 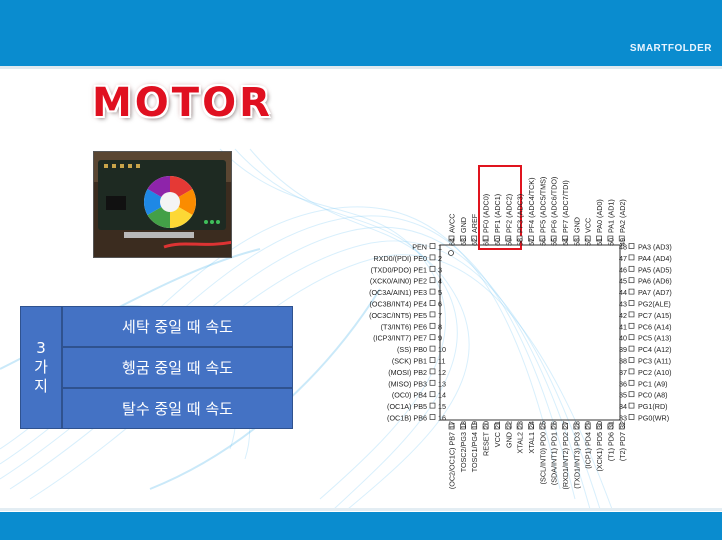 I want to click on motor-board-photo, so click(x=162, y=204).